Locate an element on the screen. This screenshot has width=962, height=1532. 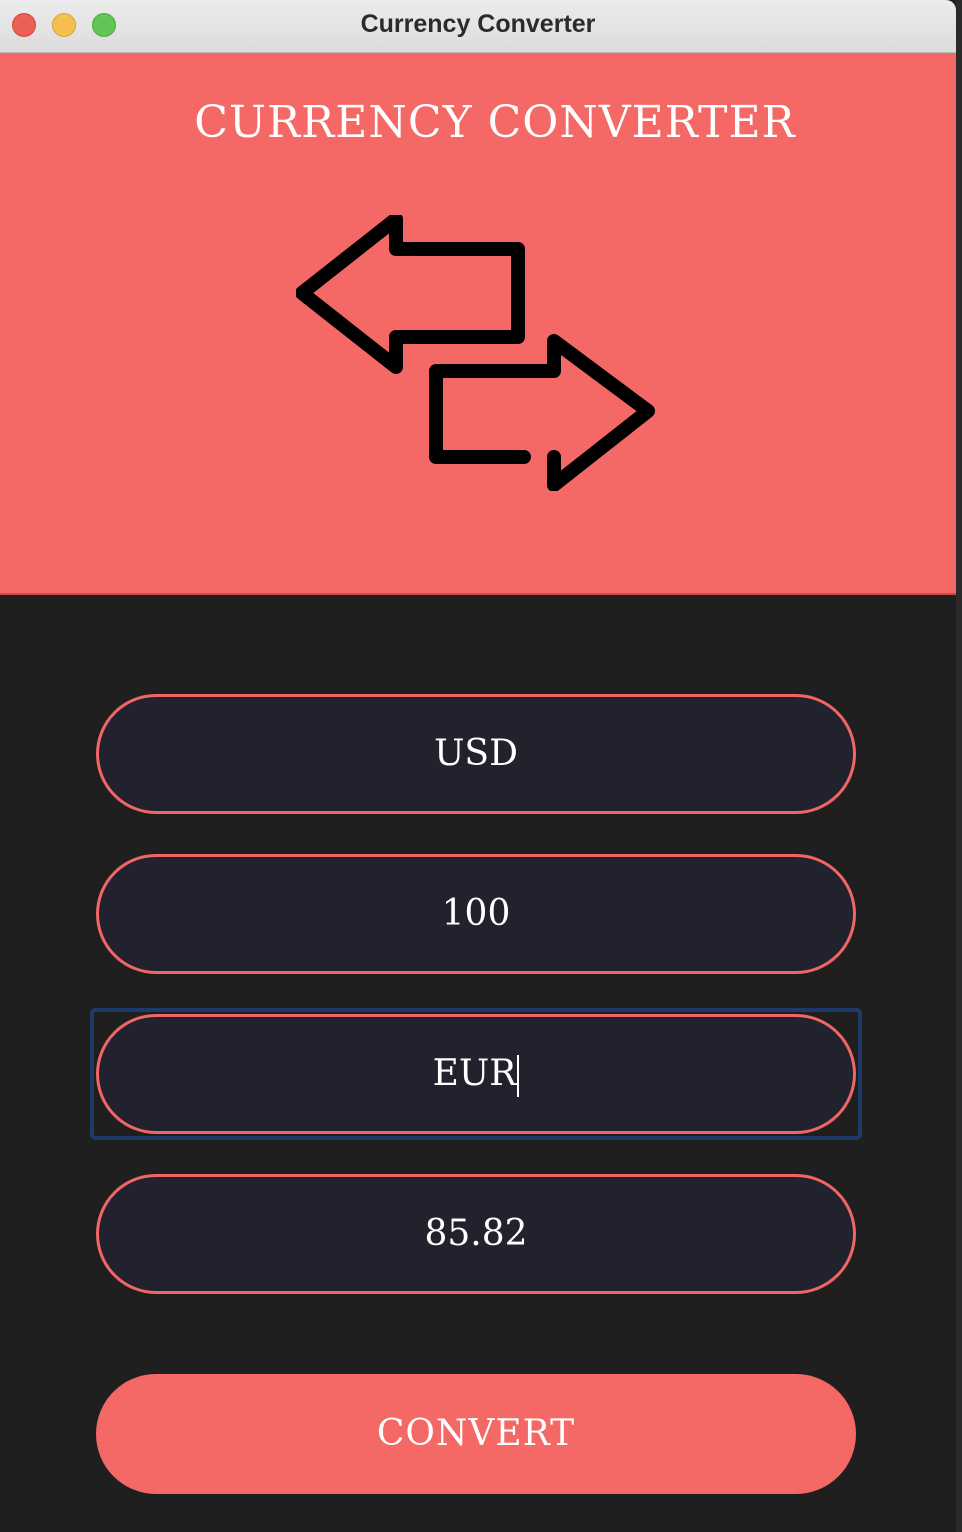
background-window-edge is located at coordinates (959, 766).